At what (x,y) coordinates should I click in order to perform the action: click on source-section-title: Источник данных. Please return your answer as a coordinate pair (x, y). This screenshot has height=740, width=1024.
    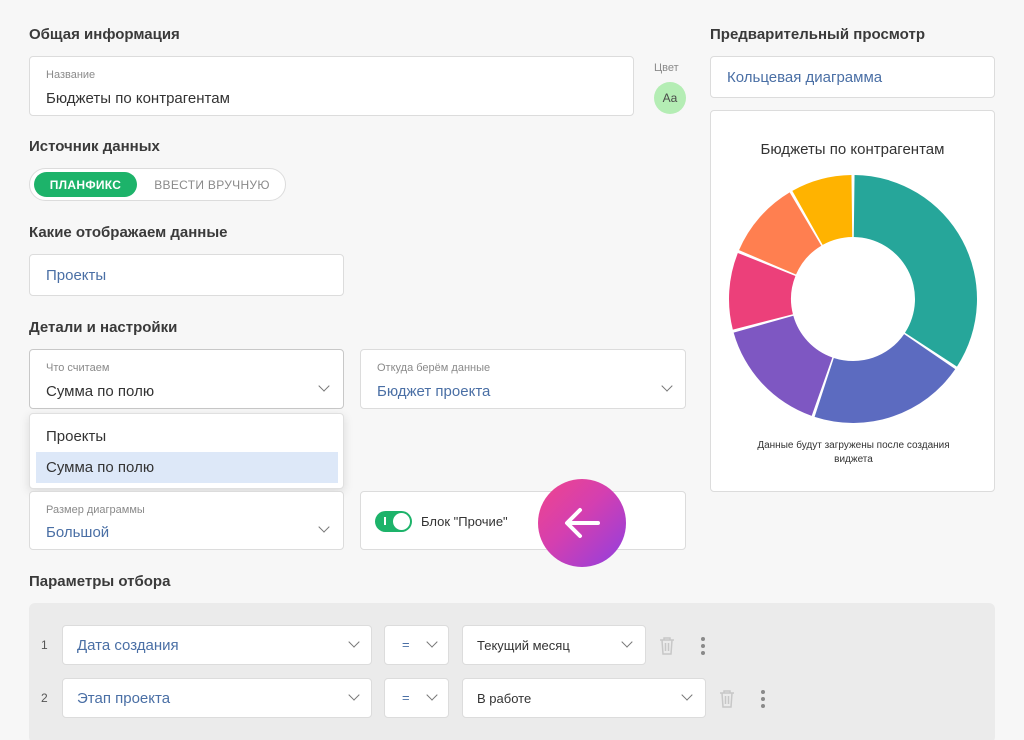
    Looking at the image, I should click on (94, 146).